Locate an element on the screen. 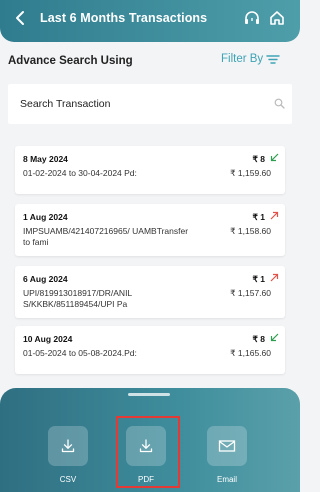 Image resolution: width=320 pixels, height=492 pixels. email-label: Email is located at coordinates (226, 479).